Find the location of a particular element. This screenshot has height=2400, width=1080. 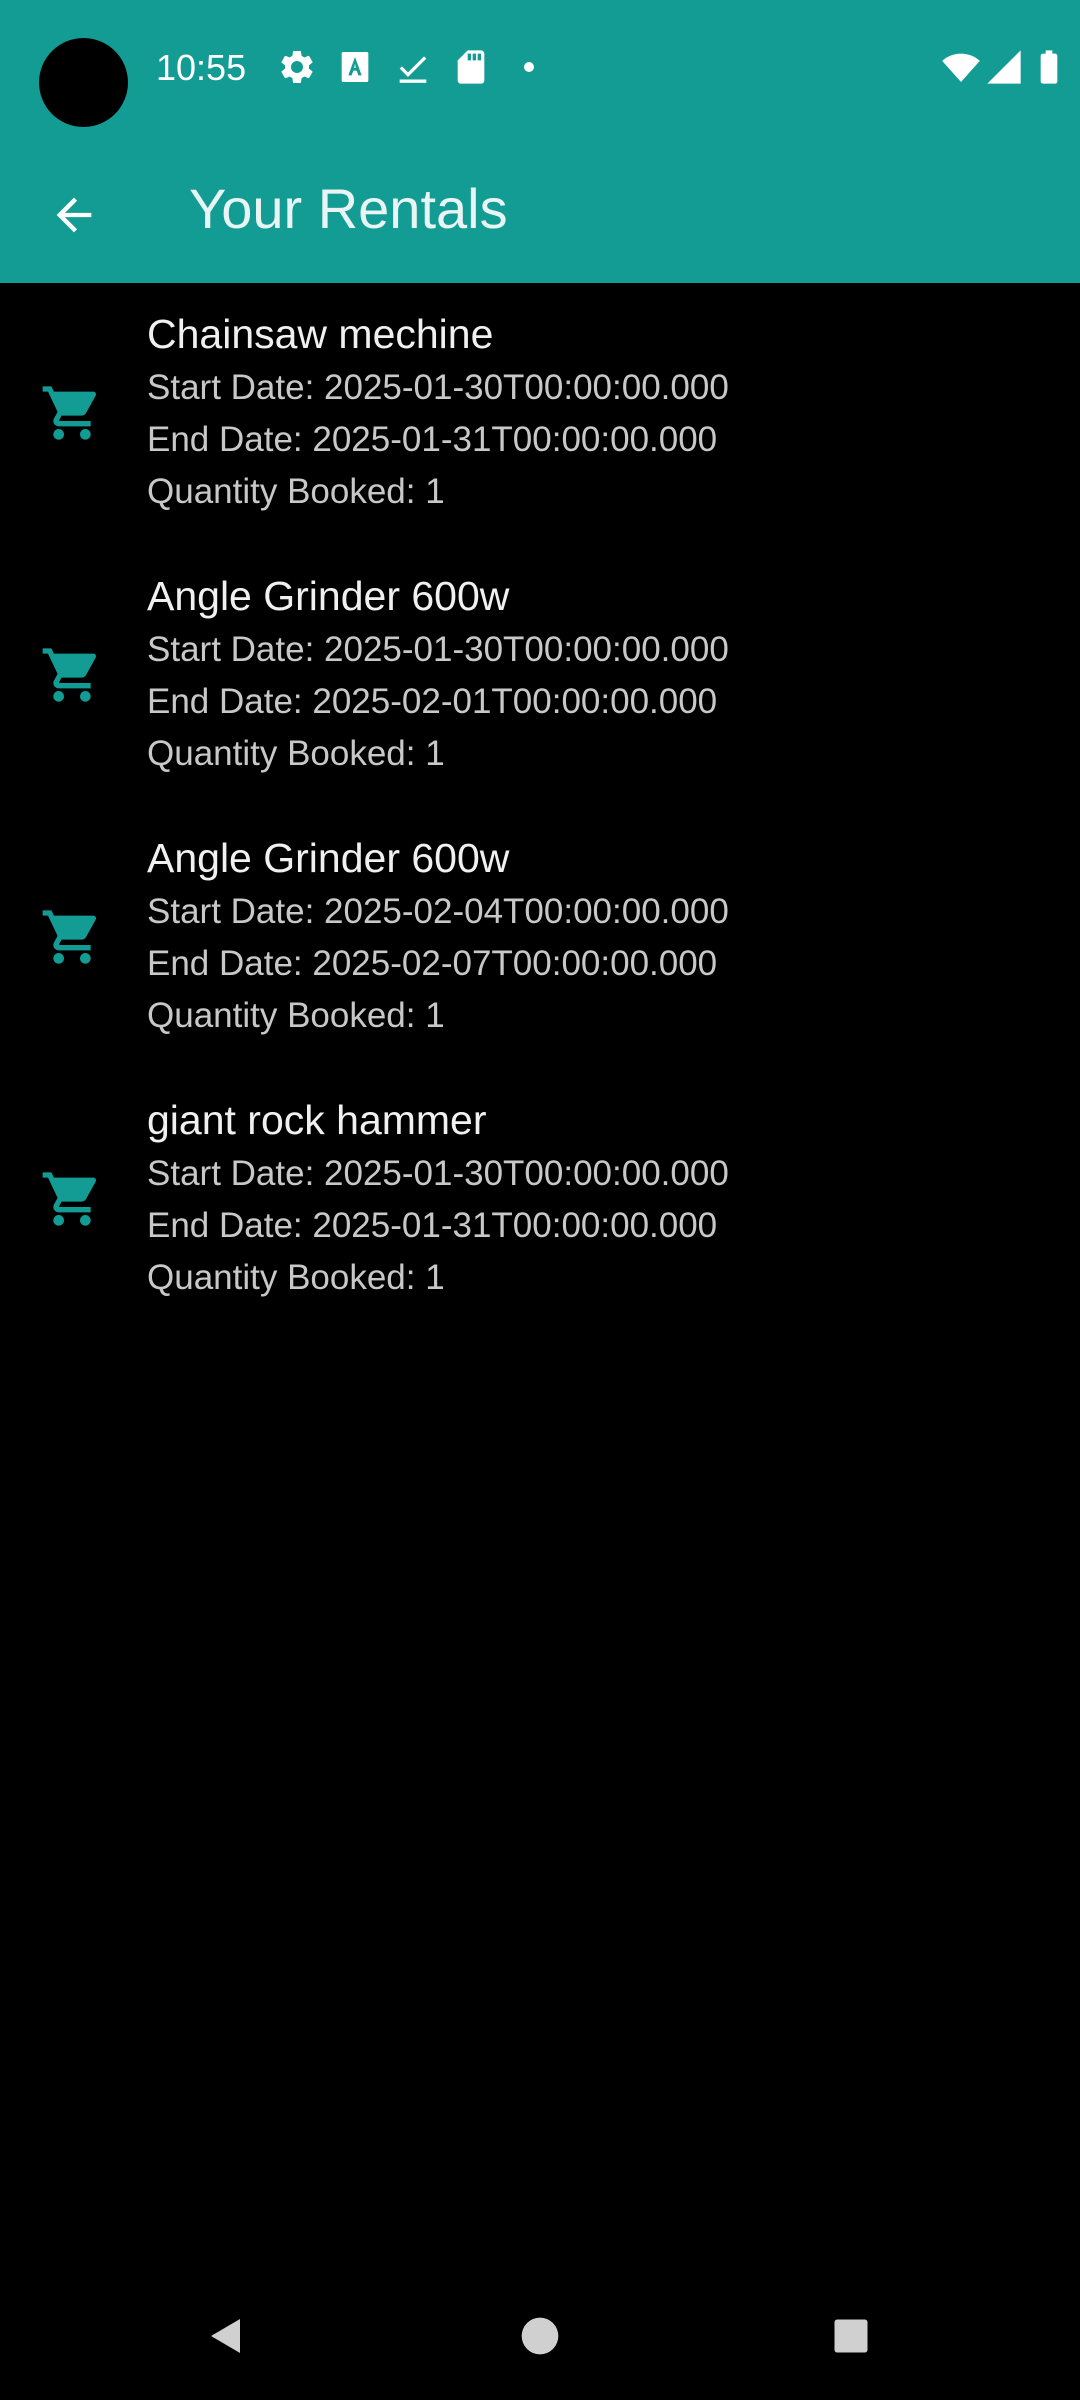

header: 10:55 Your Rentals is located at coordinates (540, 141).